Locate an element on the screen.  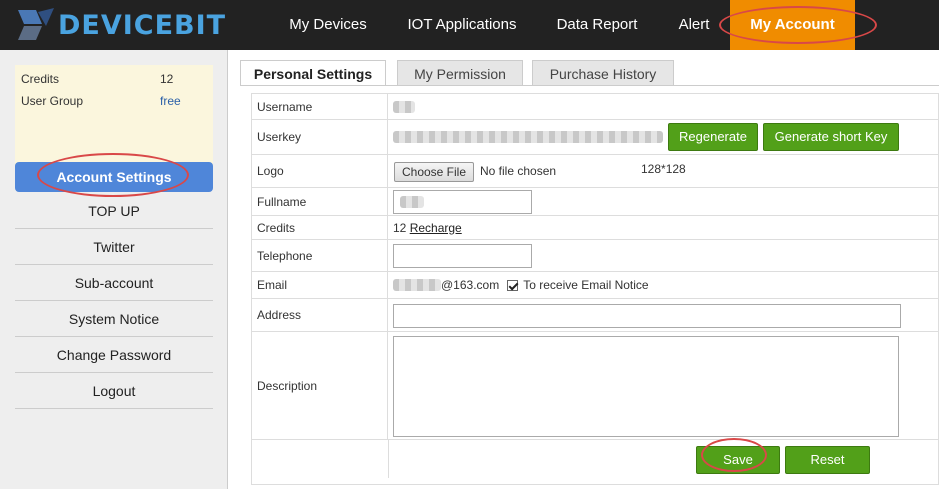
recharge-link: Recharge is located at coordinates (436, 228).